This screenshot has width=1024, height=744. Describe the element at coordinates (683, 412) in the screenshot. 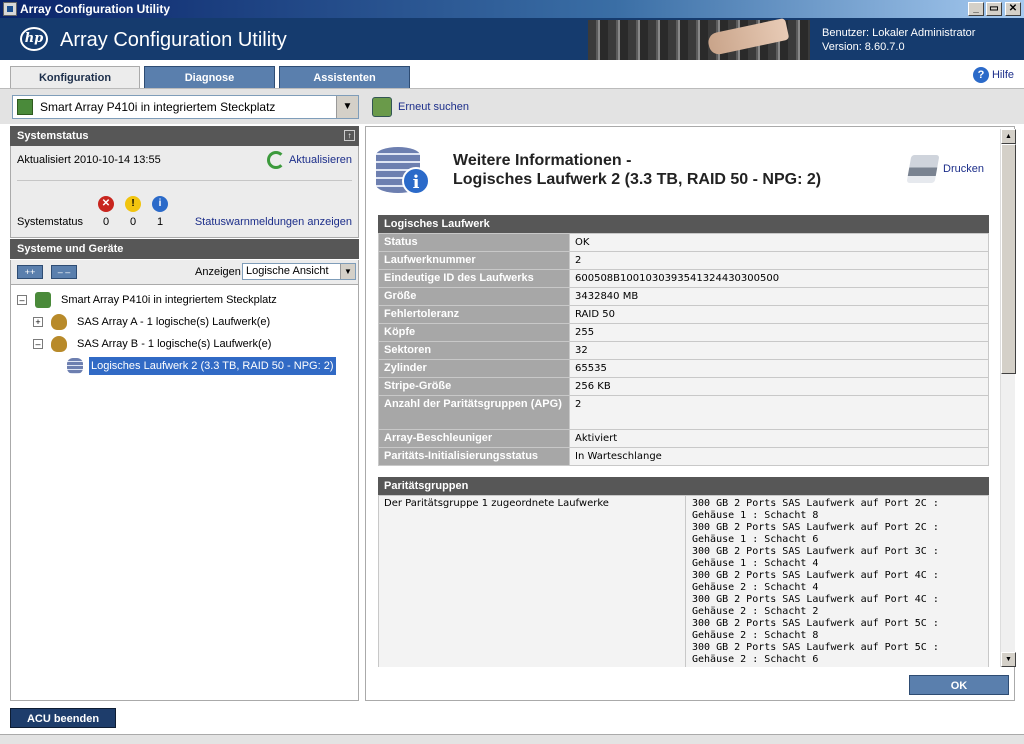

I see `table-row: Anzahl der Paritätsgruppen (APG) 2` at that location.